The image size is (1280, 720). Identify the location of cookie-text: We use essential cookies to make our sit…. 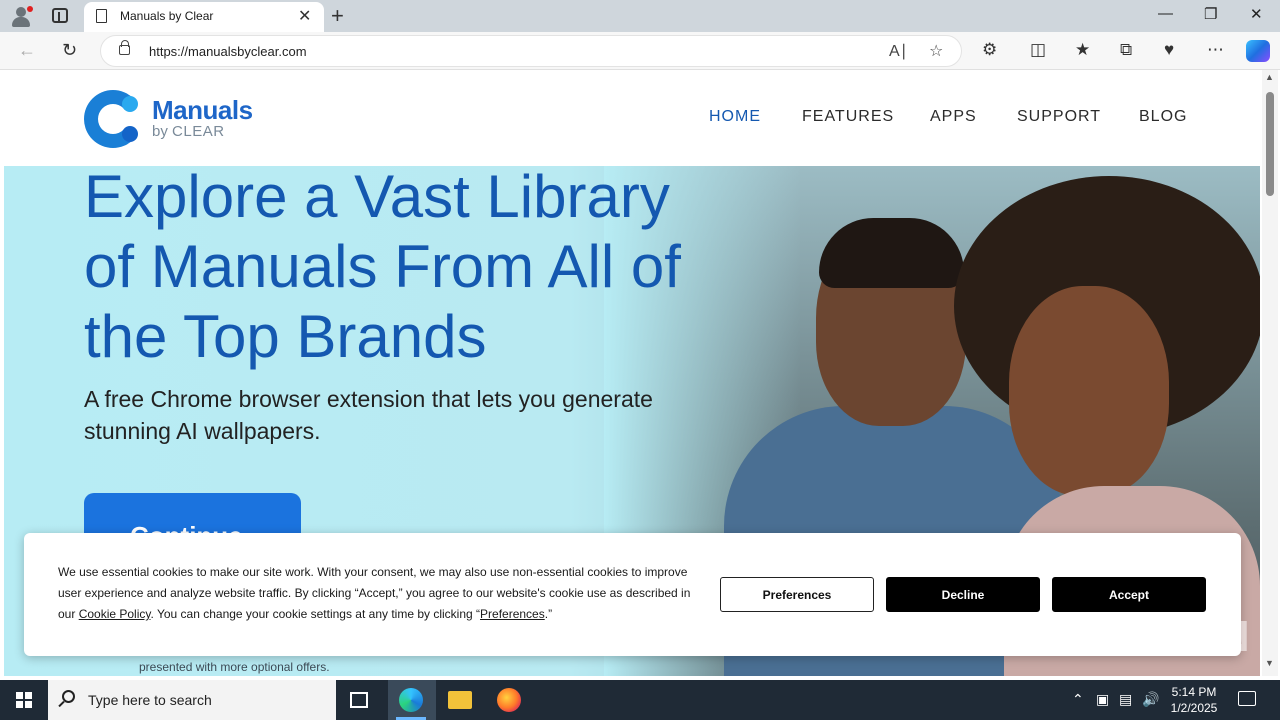
(374, 593).